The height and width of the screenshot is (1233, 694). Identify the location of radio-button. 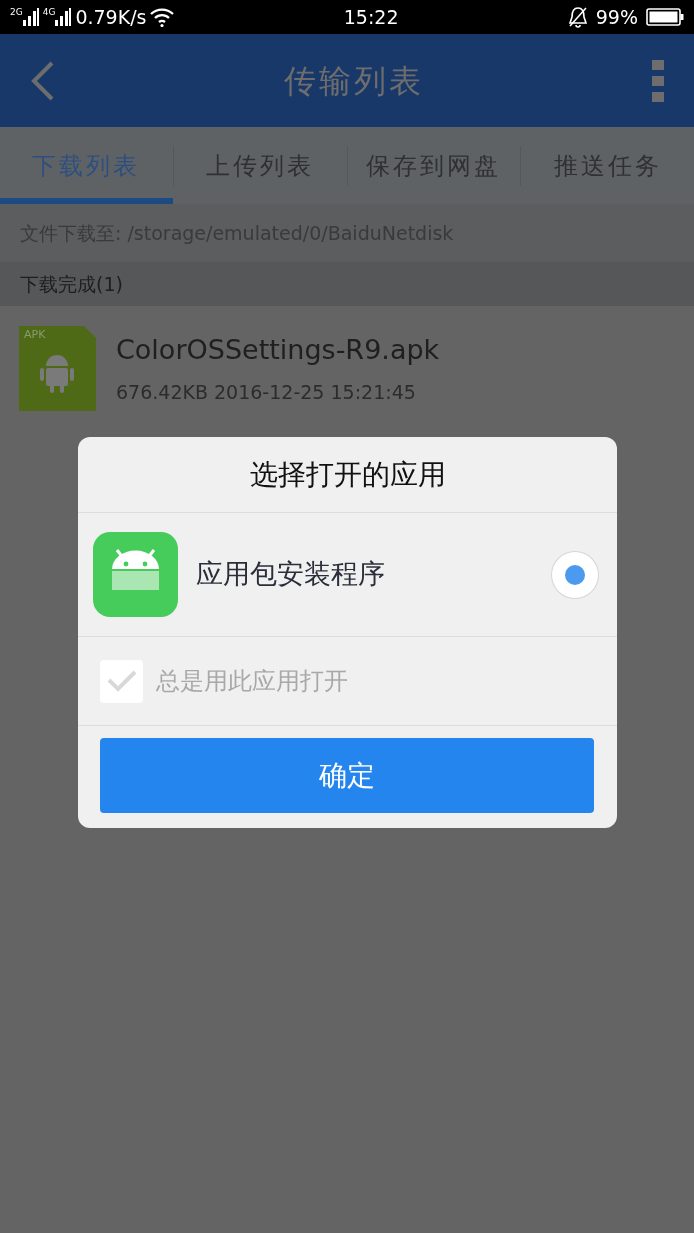
(575, 574).